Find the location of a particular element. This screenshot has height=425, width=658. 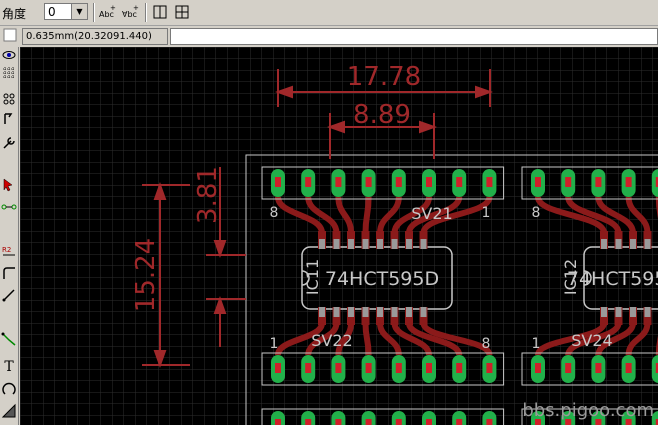

tool-sidebar: R2 T is located at coordinates (9, 236).